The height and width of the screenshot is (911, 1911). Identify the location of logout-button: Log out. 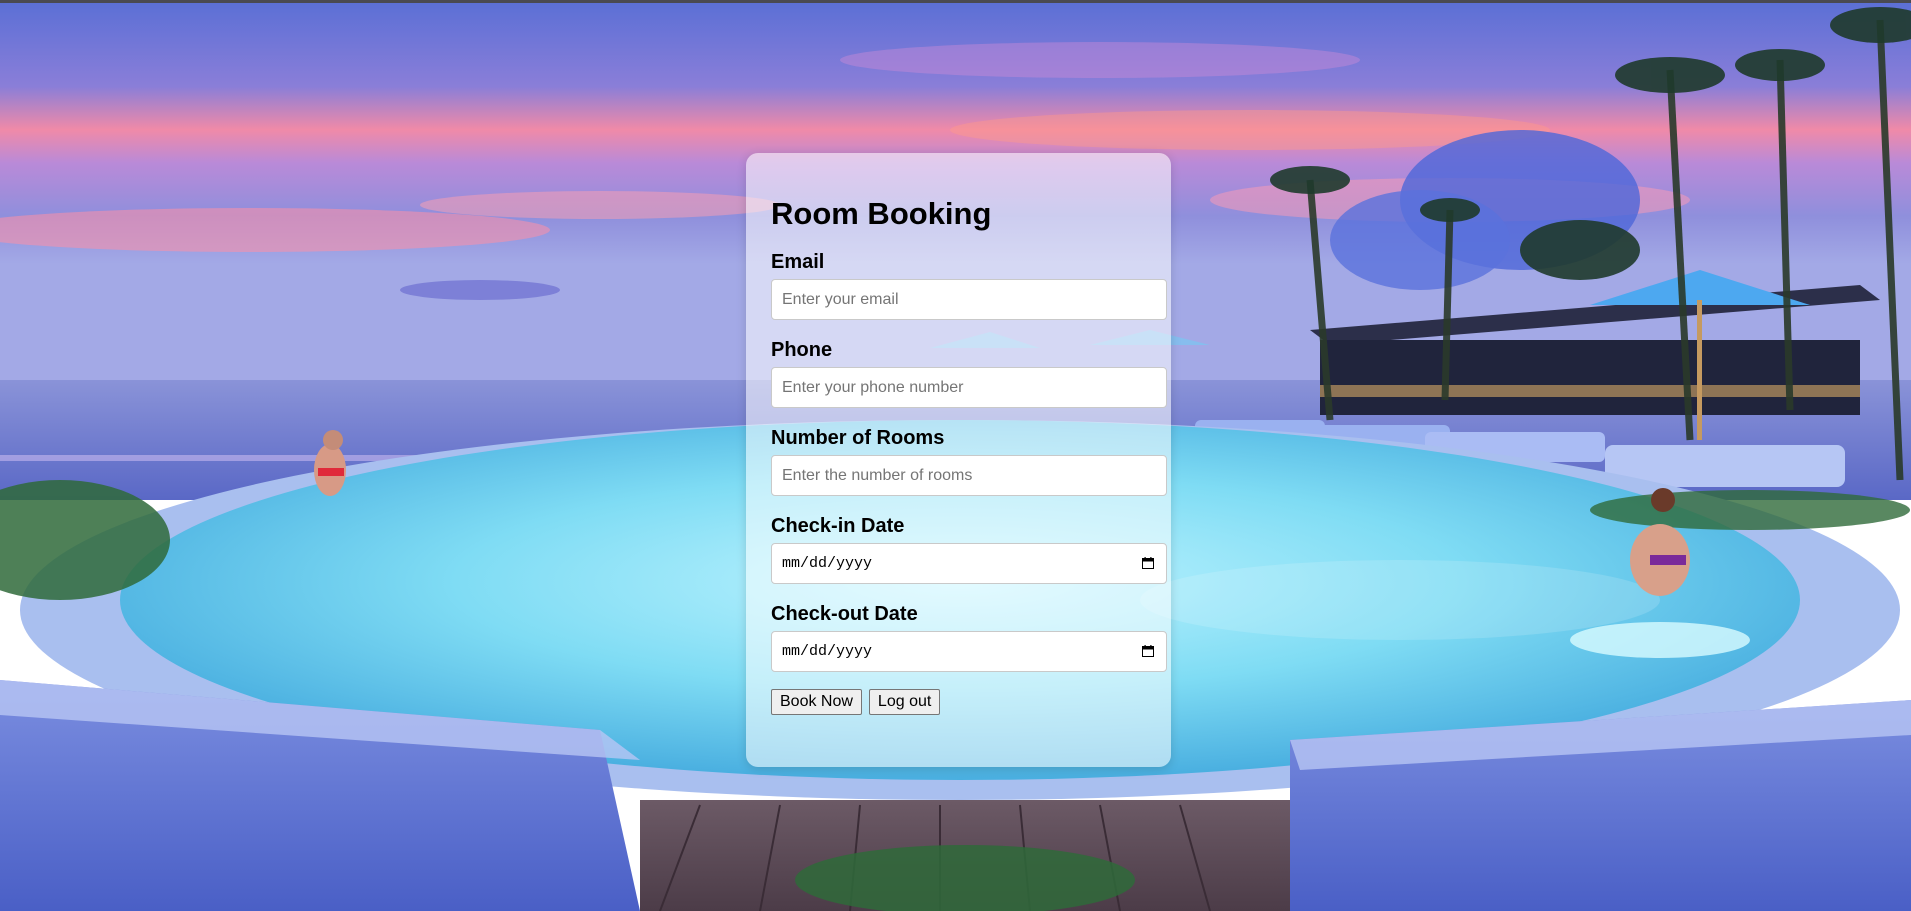
(904, 702).